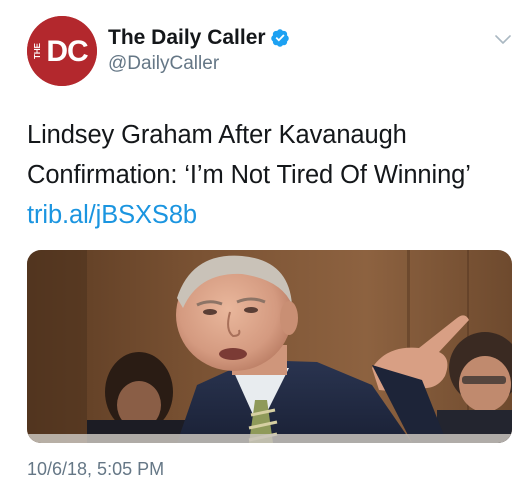  What do you see at coordinates (249, 175) in the screenshot?
I see `tweet-text-line: Confirmation: ‘I’m Not Tired Of Winning’` at bounding box center [249, 175].